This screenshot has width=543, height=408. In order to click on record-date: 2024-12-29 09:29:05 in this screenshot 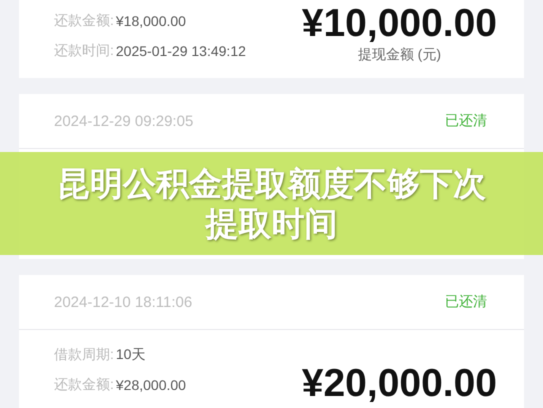, I will do `click(124, 121)`.